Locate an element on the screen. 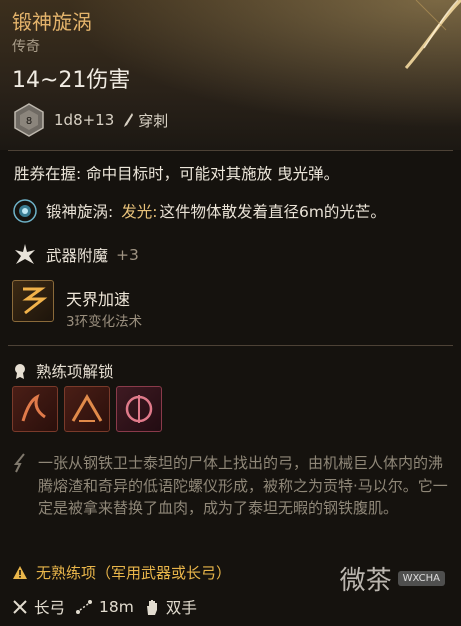 This screenshot has width=461, height=626. damage-type: 穿刺 is located at coordinates (153, 120).